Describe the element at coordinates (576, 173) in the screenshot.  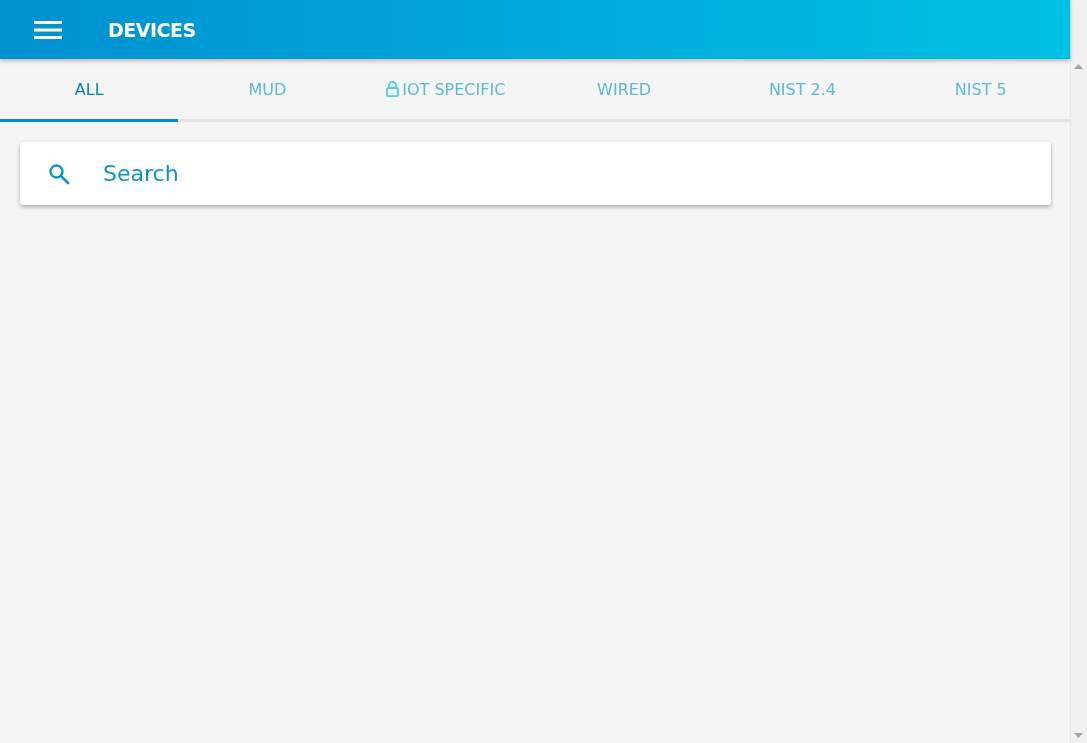
I see `search-field: Search` at that location.